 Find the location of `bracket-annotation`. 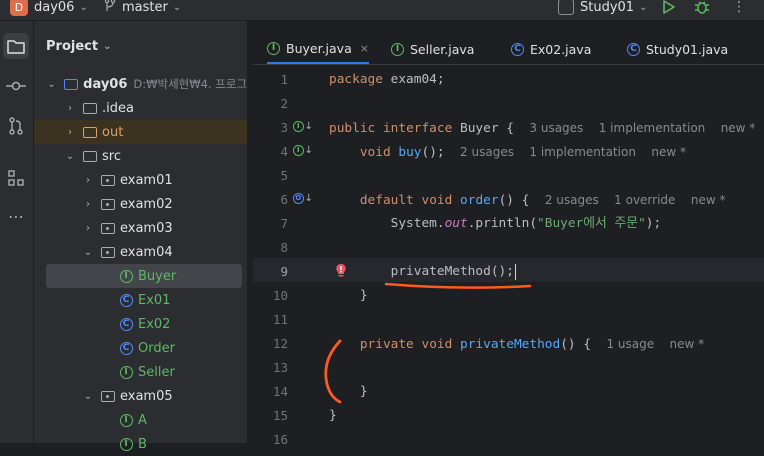

bracket-annotation is located at coordinates (333, 371).